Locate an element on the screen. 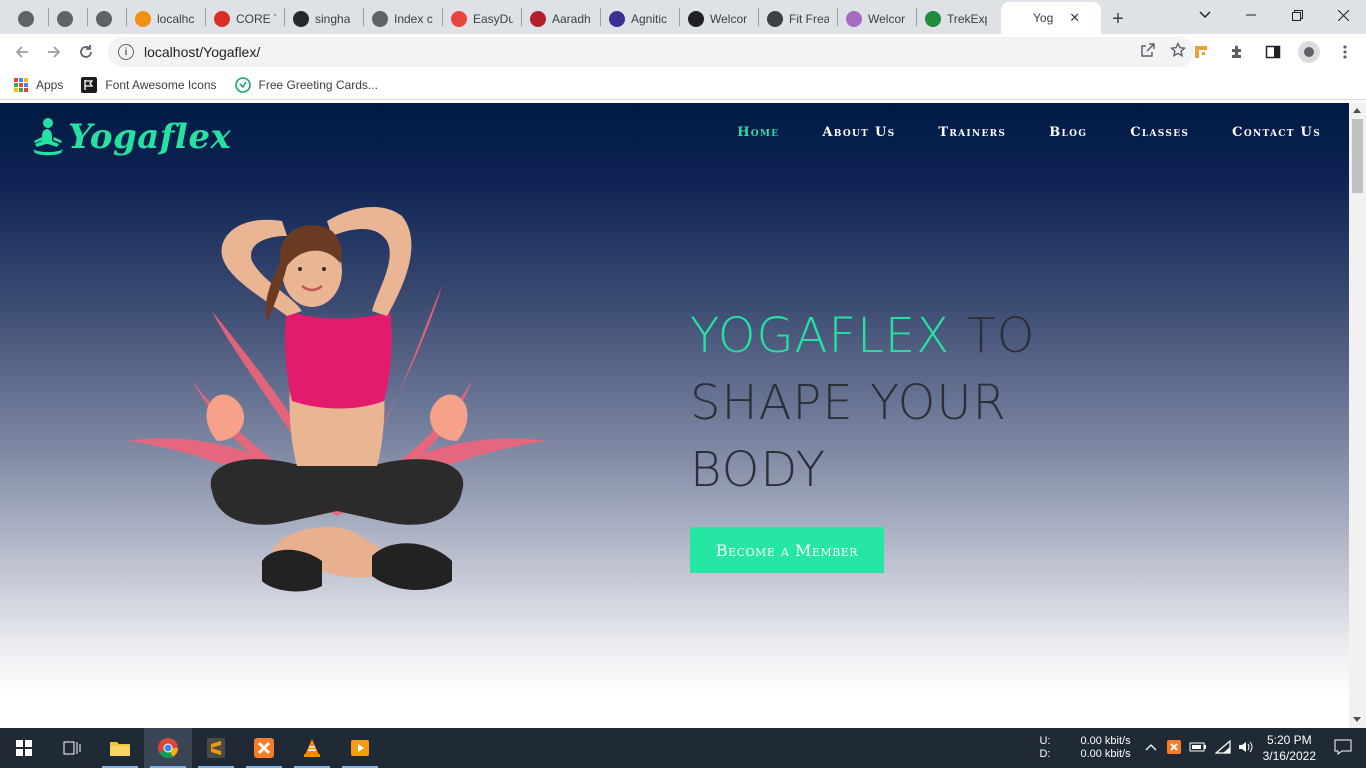 The height and width of the screenshot is (768, 1366). site-logo: Yogaflex is located at coordinates (130, 137).